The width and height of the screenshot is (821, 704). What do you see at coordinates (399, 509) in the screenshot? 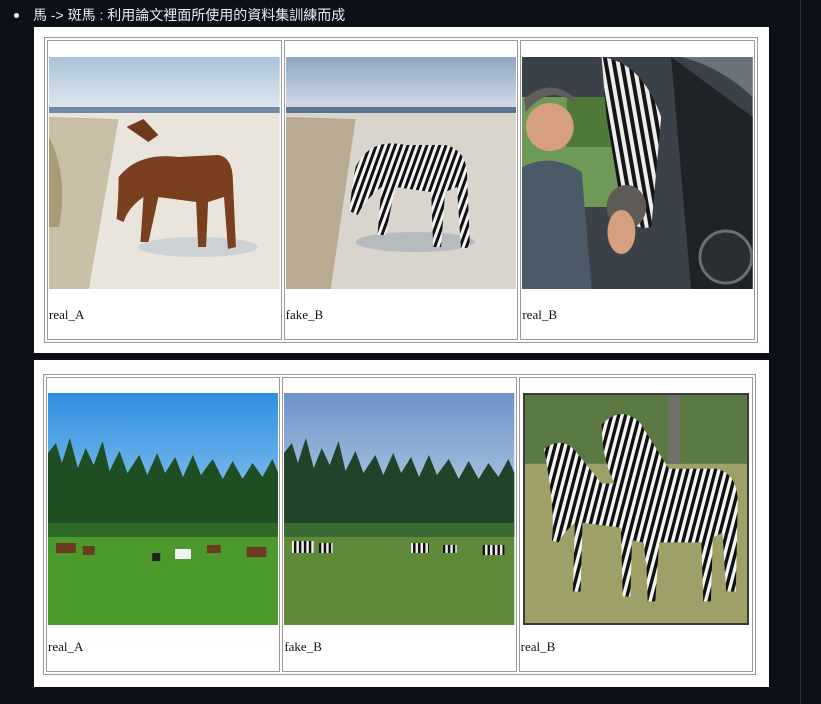
I see `zebras-meadow-photo` at bounding box center [399, 509].